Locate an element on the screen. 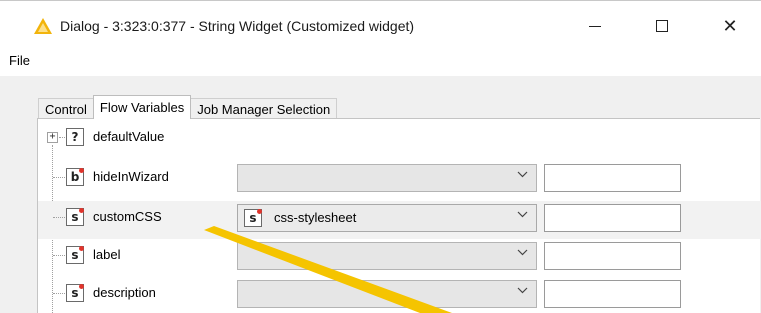 This screenshot has height=313, width=761. variable-name: label is located at coordinates (107, 254).